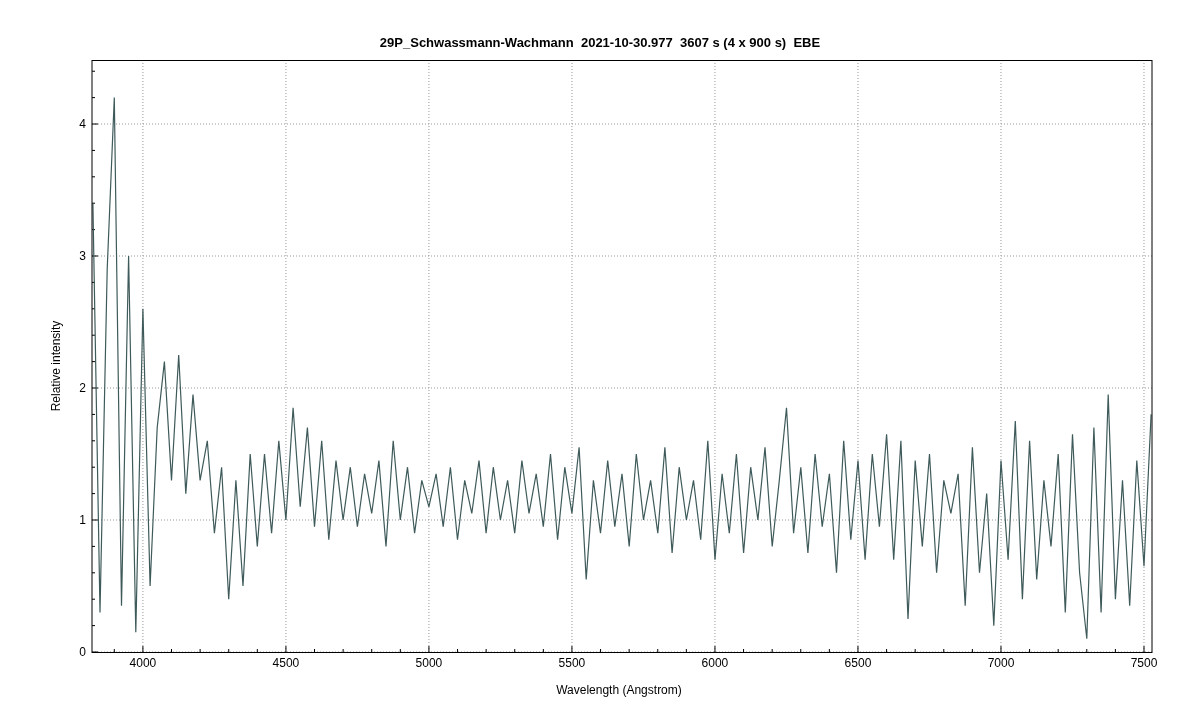 Image resolution: width=1200 pixels, height=728 pixels. I want to click on y-tick-label: 4, so click(82, 124).